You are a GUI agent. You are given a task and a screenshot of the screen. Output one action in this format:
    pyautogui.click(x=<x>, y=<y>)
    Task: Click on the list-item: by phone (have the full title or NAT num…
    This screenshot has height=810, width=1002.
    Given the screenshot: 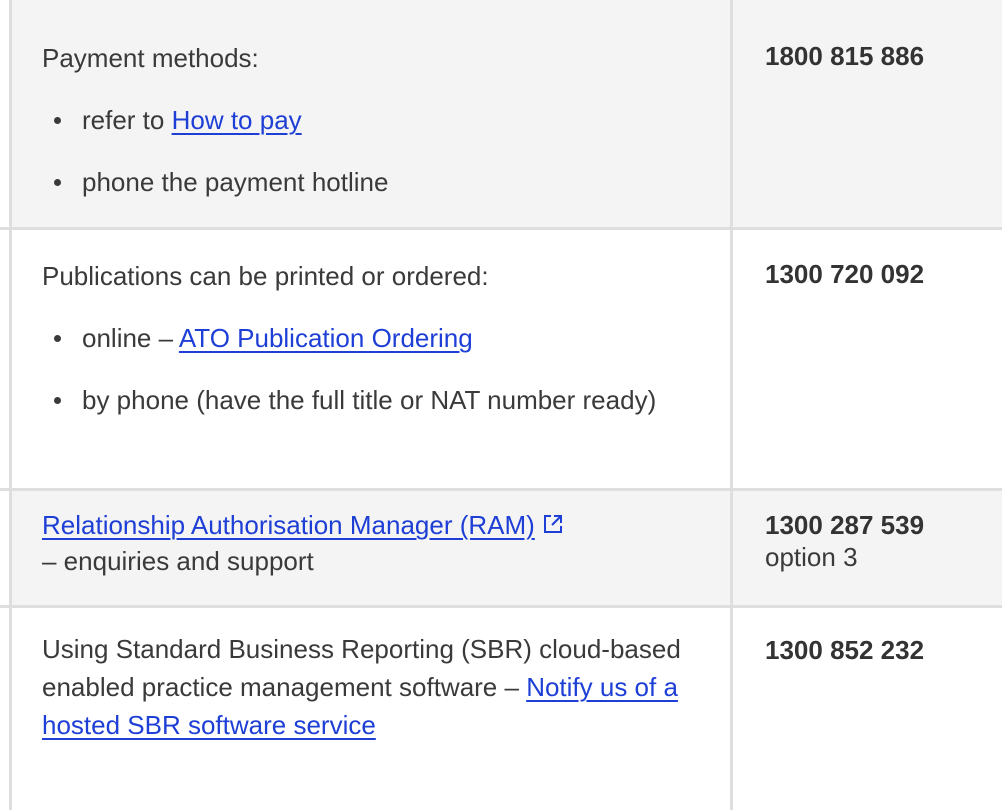 What is the action you would take?
    pyautogui.click(x=377, y=400)
    